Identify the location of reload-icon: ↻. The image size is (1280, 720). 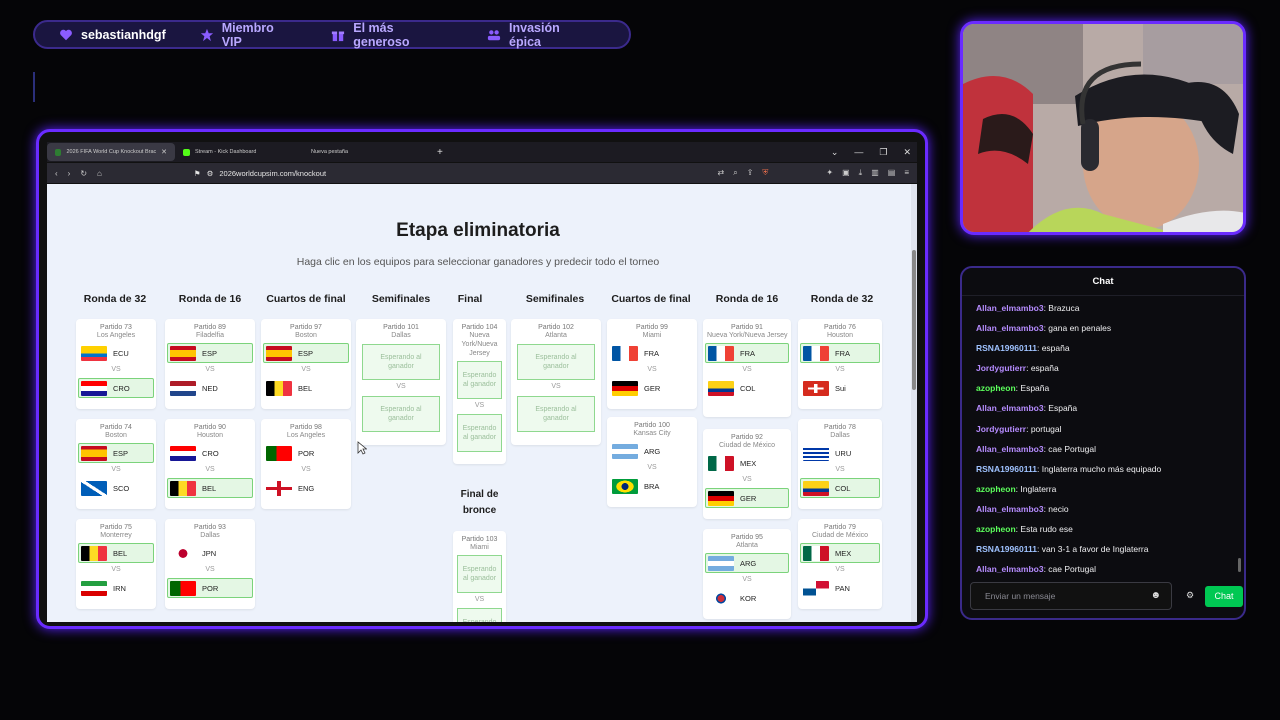
(83, 173).